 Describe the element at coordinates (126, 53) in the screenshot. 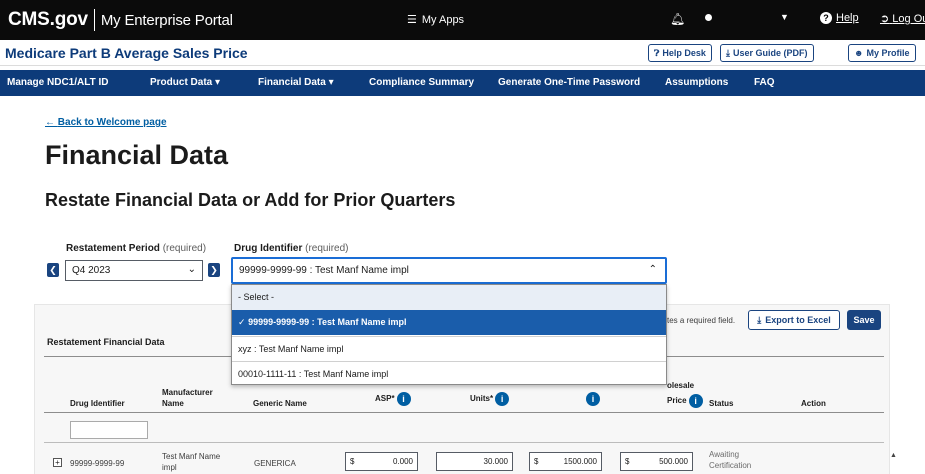

I see `app-title: Medicare Part B Average Sales Price` at that location.